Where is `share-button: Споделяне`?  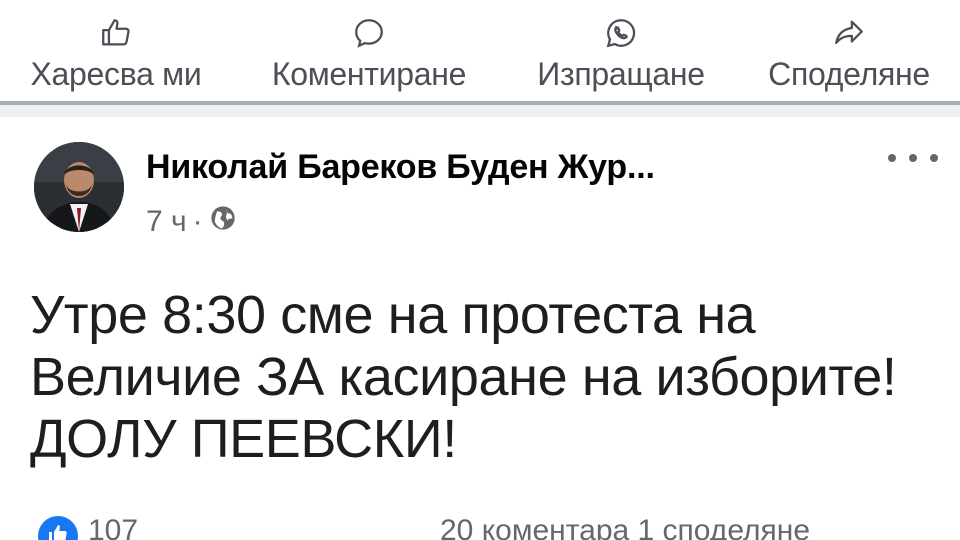 share-button: Споделяне is located at coordinates (849, 52).